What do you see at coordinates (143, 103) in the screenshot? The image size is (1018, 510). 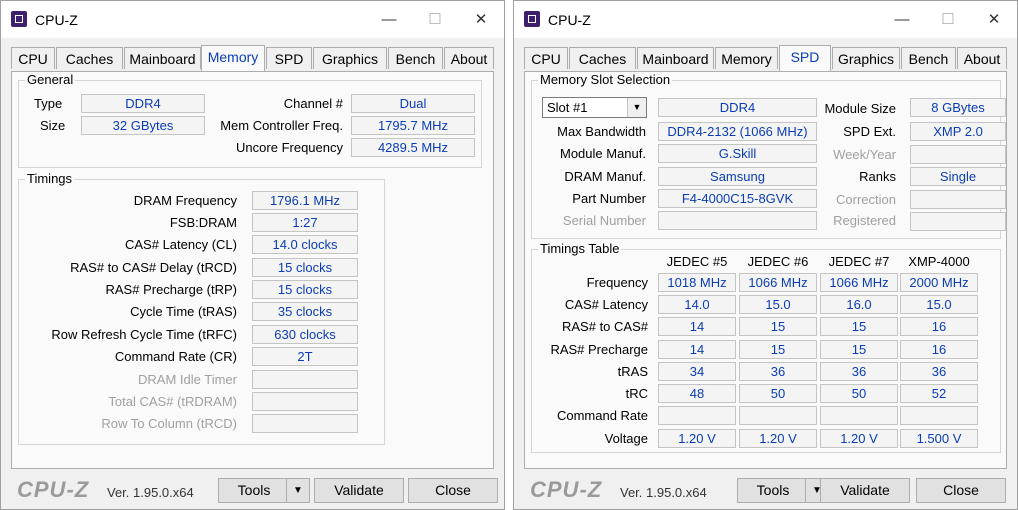 I see `type-value: DDR4` at bounding box center [143, 103].